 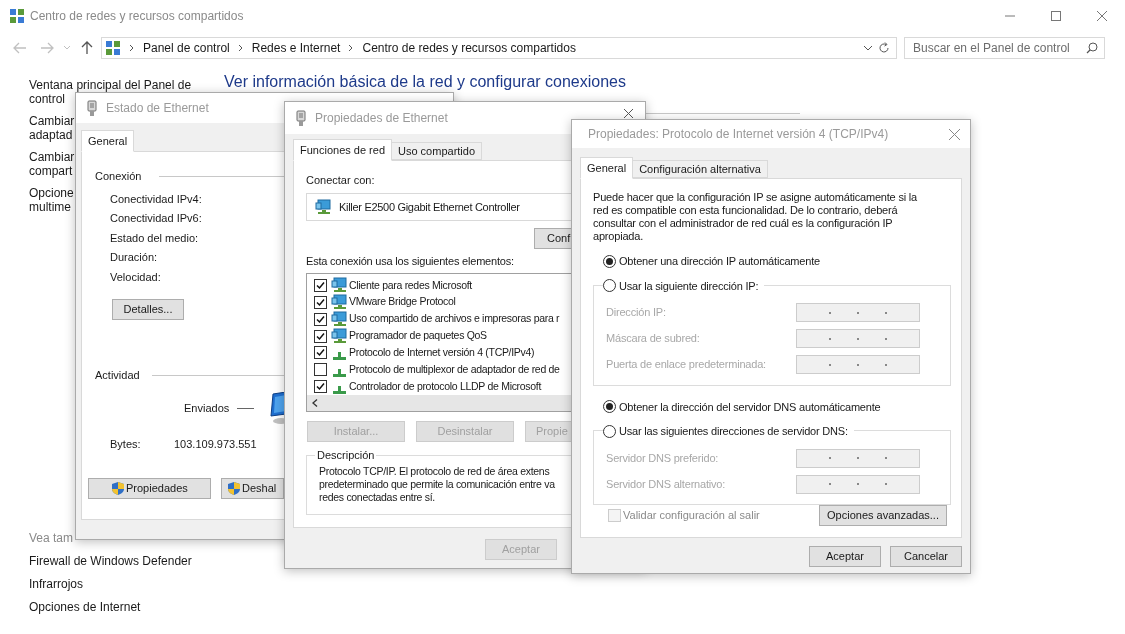 What do you see at coordinates (700, 169) in the screenshot?
I see `tab: Configuración alternativa` at bounding box center [700, 169].